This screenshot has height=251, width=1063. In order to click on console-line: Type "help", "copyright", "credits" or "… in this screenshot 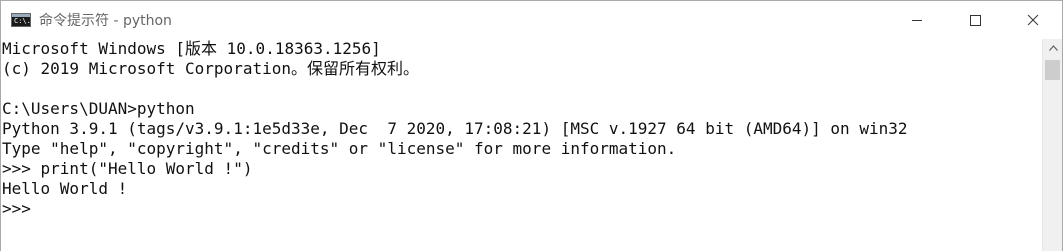, I will do `click(339, 148)`.